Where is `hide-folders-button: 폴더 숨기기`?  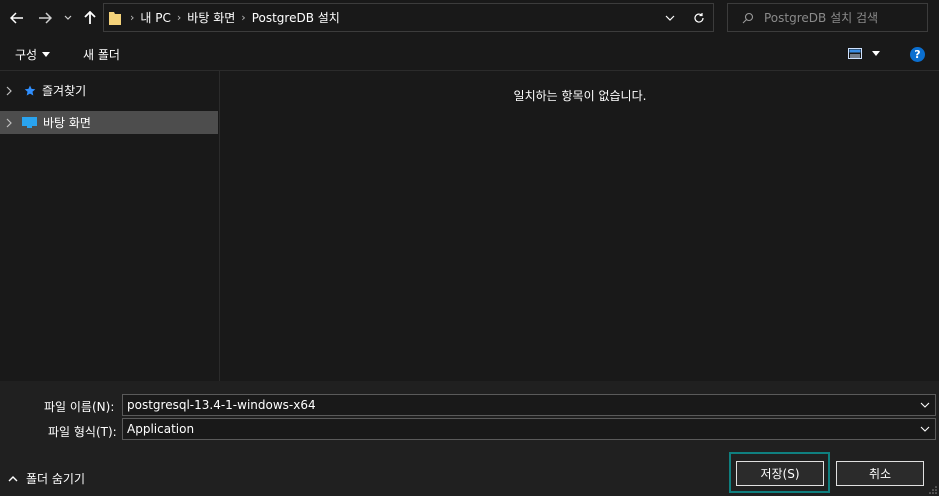
hide-folders-button: 폴더 숨기기 is located at coordinates (46, 478).